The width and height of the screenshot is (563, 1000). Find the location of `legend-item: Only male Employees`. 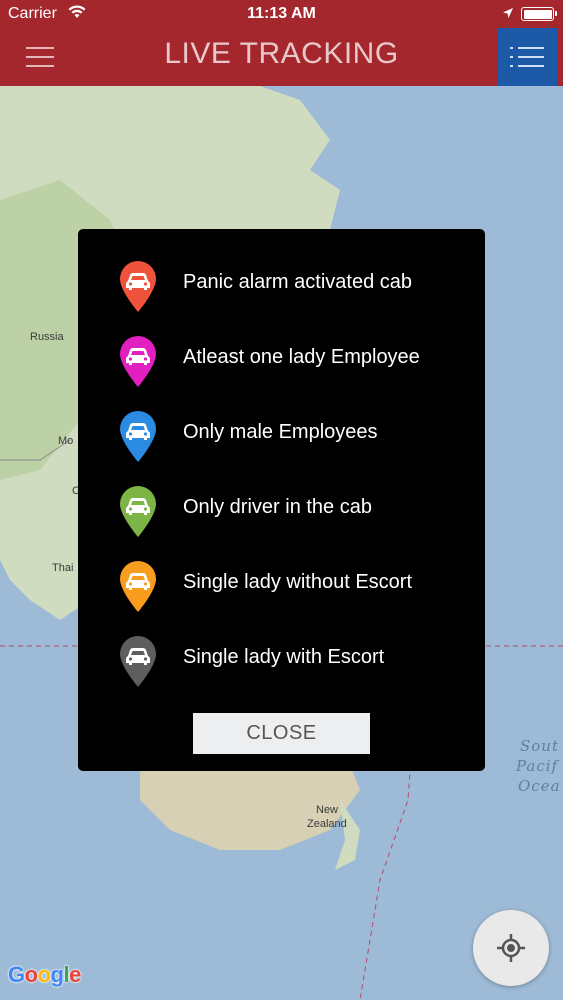

legend-item: Only male Employees is located at coordinates (281, 437).